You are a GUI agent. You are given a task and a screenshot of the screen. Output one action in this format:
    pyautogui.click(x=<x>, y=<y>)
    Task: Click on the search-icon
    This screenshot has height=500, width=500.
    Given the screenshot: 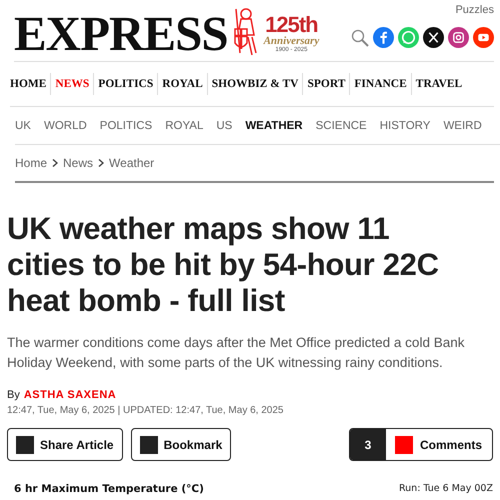 What is the action you would take?
    pyautogui.click(x=360, y=37)
    